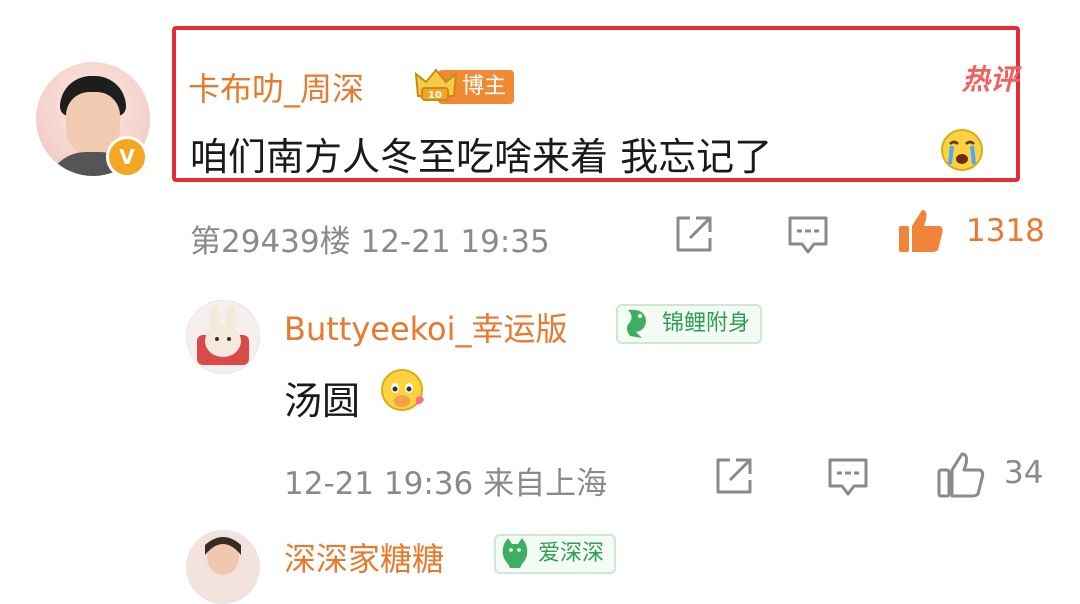 This screenshot has height=604, width=1080. Describe the element at coordinates (990, 79) in the screenshot. I see `hot-comment-tag: 热评` at that location.